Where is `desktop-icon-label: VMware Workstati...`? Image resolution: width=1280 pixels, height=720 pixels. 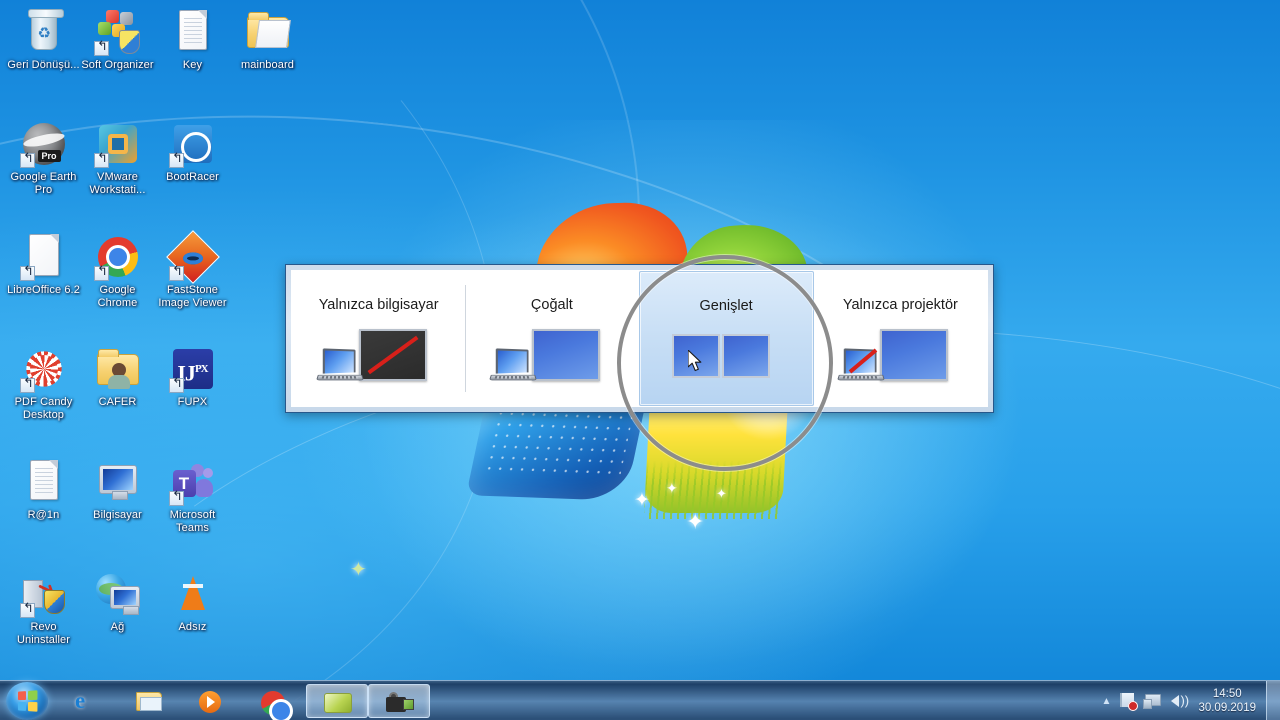 desktop-icon-label: VMware Workstati... is located at coordinates (117, 183).